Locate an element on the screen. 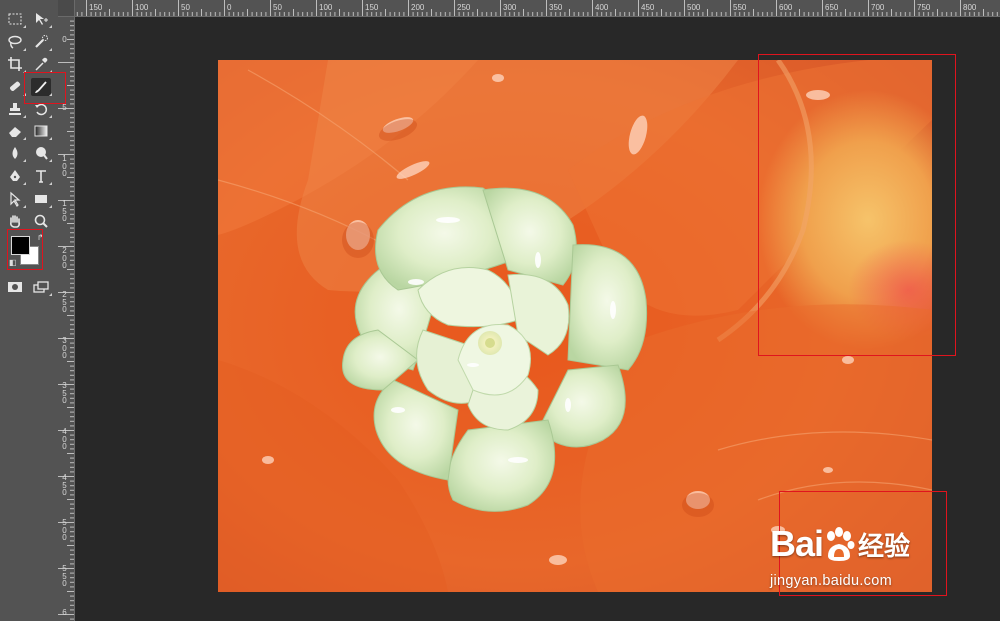 Image resolution: width=1000 pixels, height=621 pixels. ruler-corner is located at coordinates (66, 8).